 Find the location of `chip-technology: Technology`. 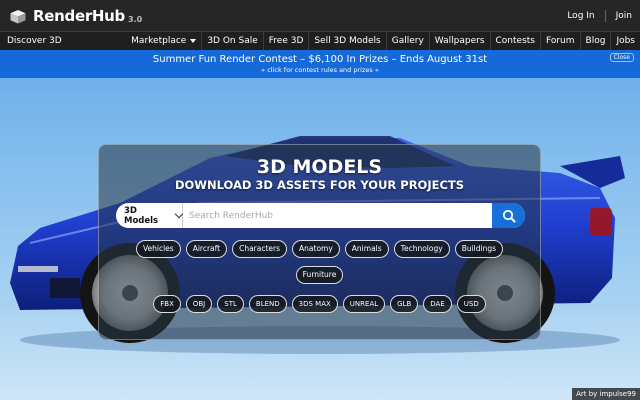

chip-technology: Technology is located at coordinates (421, 249).